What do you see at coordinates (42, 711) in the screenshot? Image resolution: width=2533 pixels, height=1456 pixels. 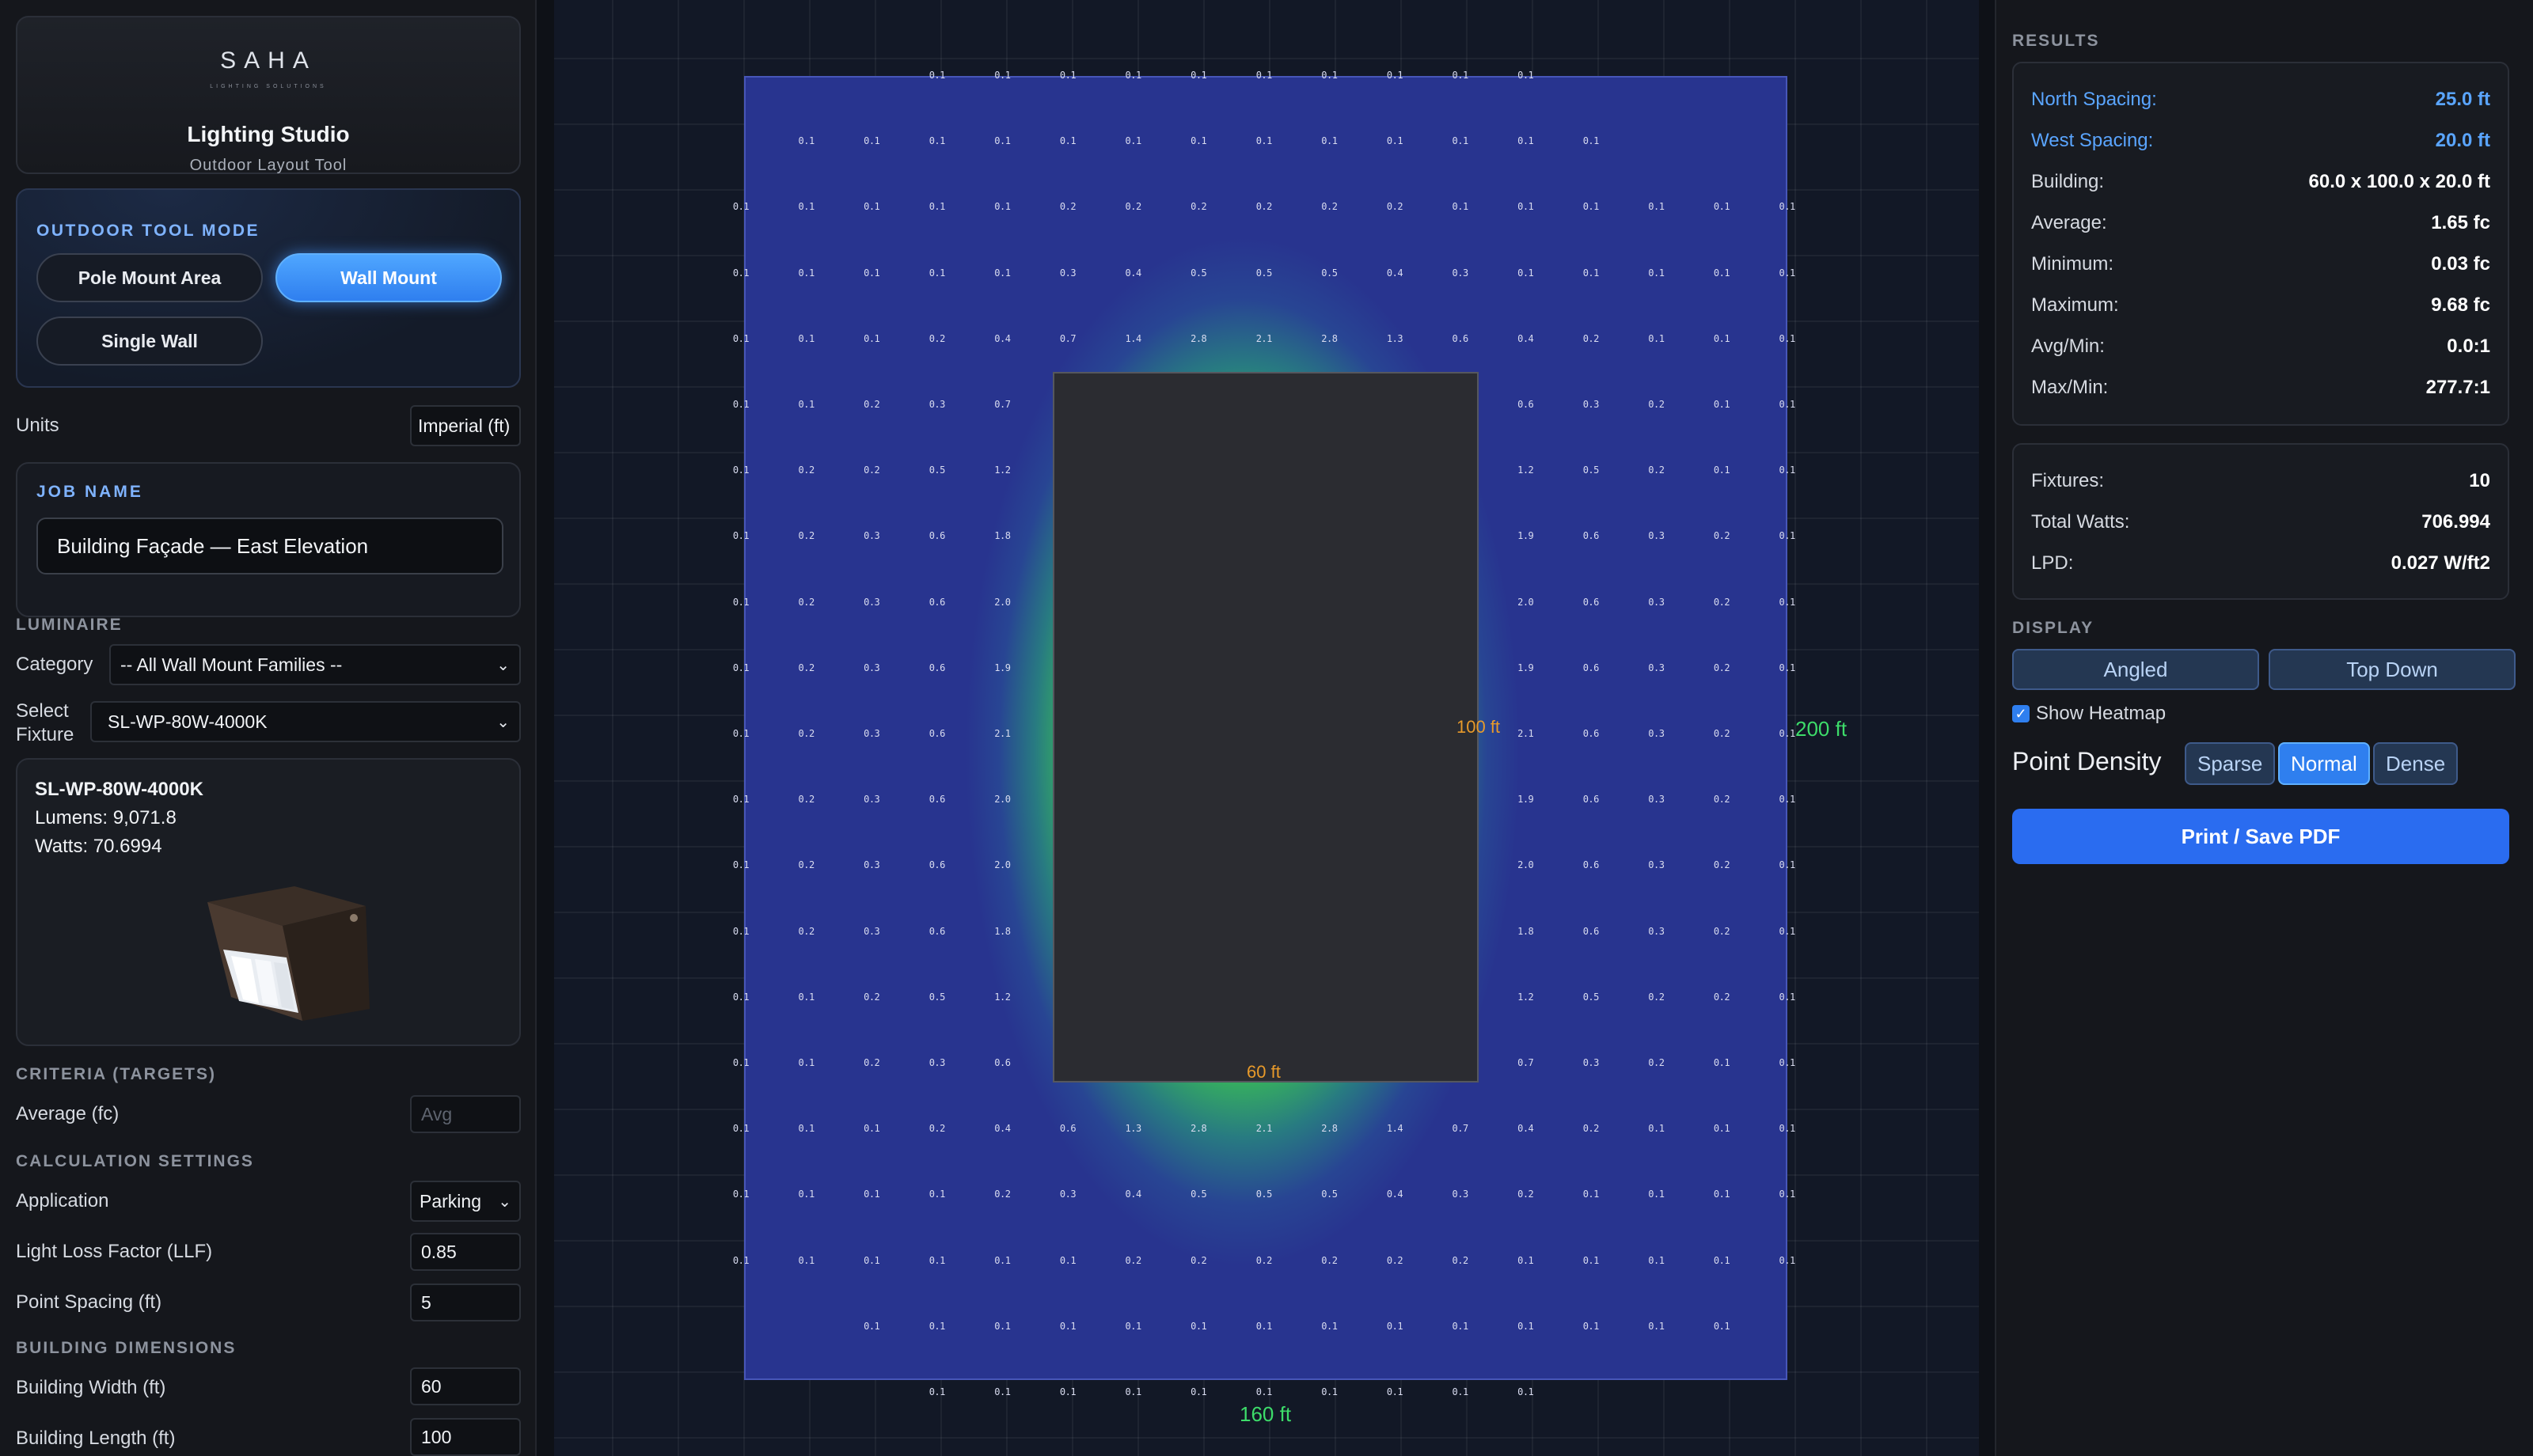 I see `select-label-line1: Select` at bounding box center [42, 711].